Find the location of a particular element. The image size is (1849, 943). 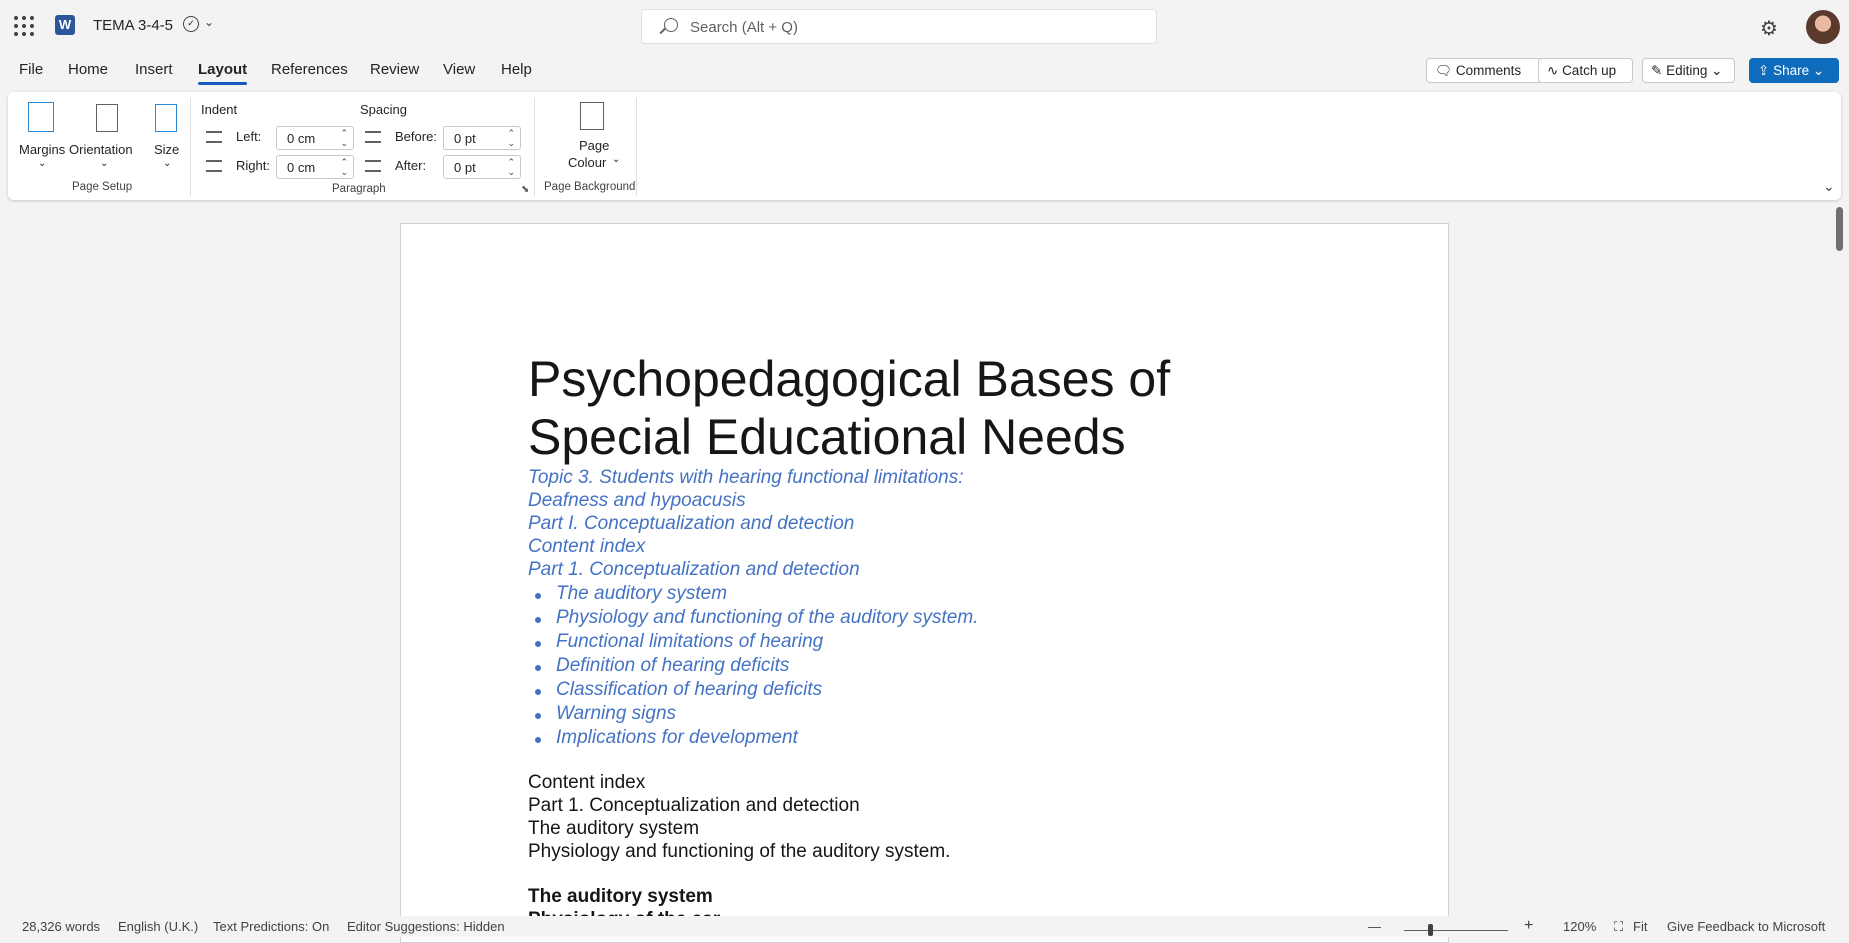

section-heading: The auditory system is located at coordinates (620, 897).